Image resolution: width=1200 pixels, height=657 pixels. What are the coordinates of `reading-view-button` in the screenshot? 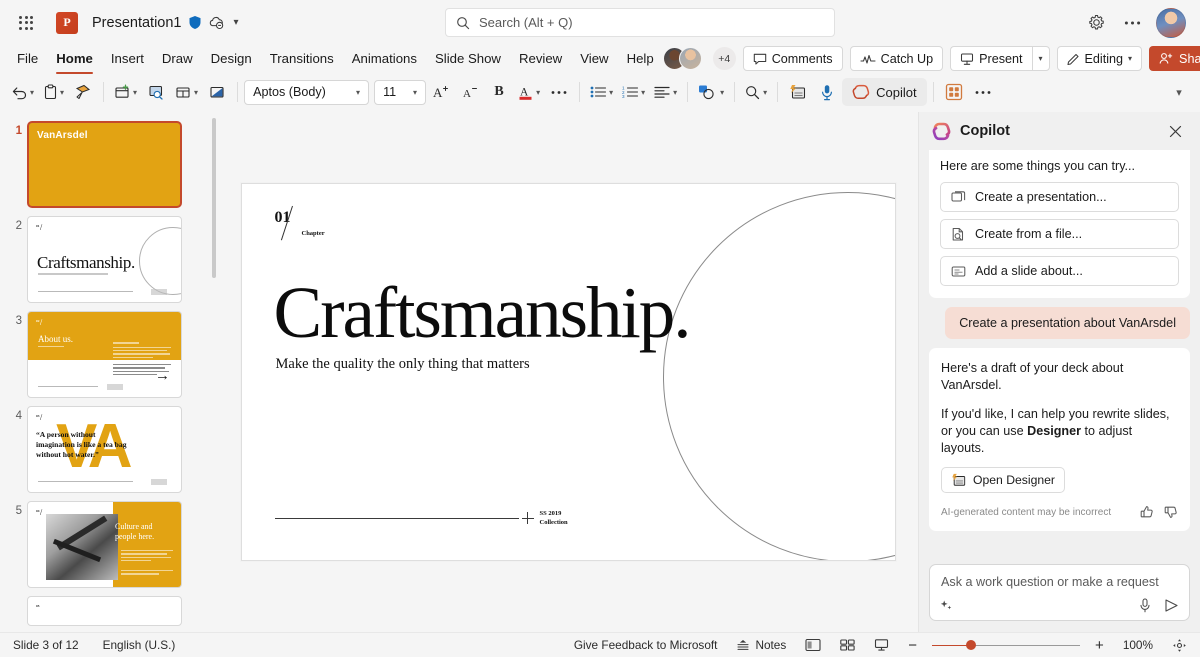 It's located at (881, 645).